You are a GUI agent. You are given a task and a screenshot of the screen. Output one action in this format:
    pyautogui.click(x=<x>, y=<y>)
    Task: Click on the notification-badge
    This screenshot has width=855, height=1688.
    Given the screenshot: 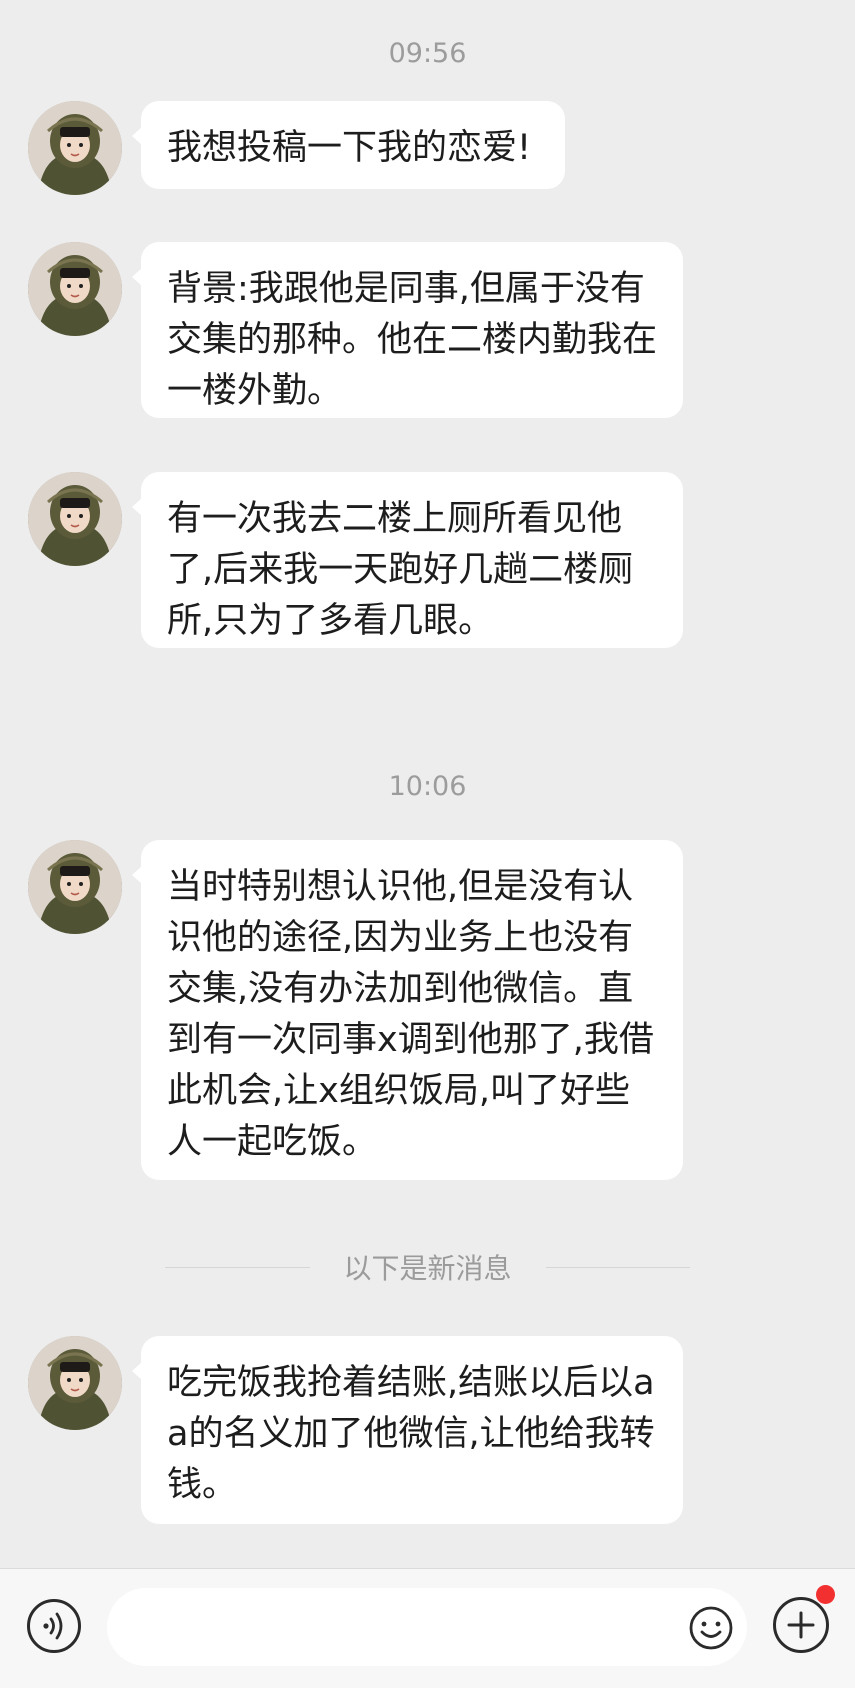 What is the action you would take?
    pyautogui.click(x=825, y=1594)
    